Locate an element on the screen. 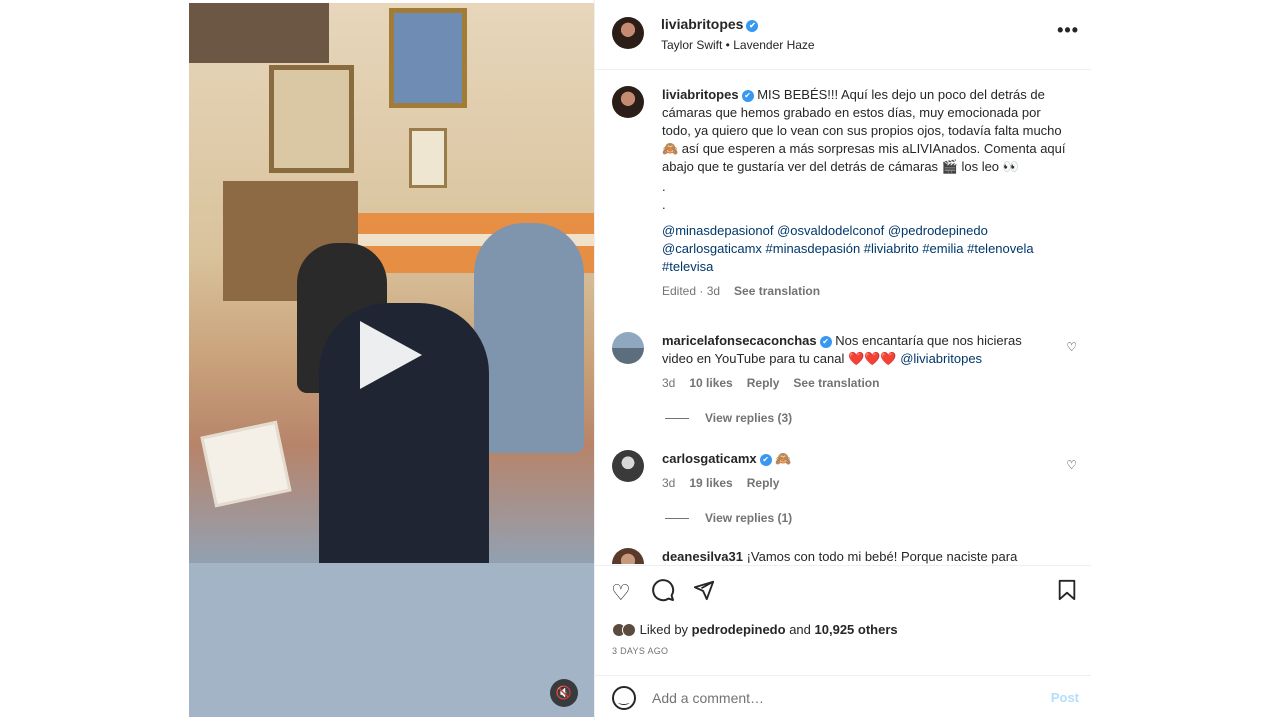  comment-username: deanesilva31 is located at coordinates (702, 556).